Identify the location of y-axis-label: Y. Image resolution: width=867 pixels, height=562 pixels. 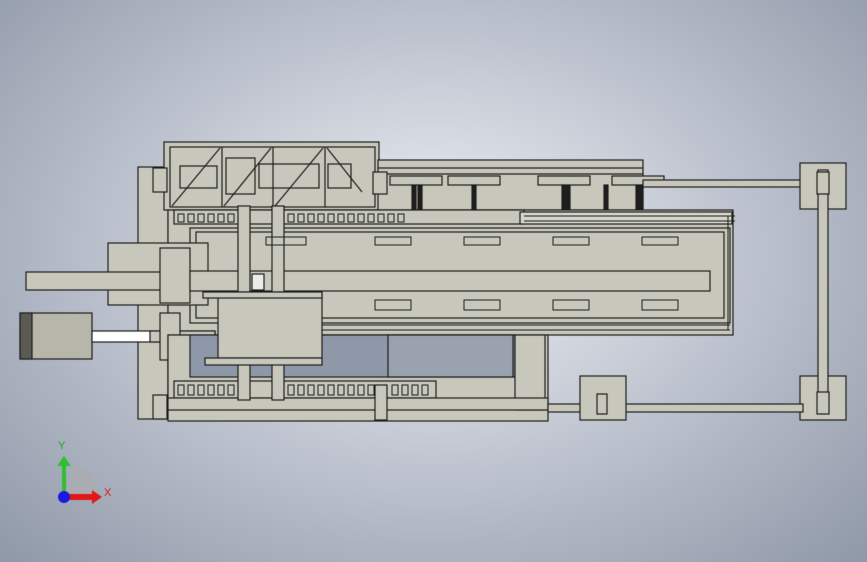
(62, 446).